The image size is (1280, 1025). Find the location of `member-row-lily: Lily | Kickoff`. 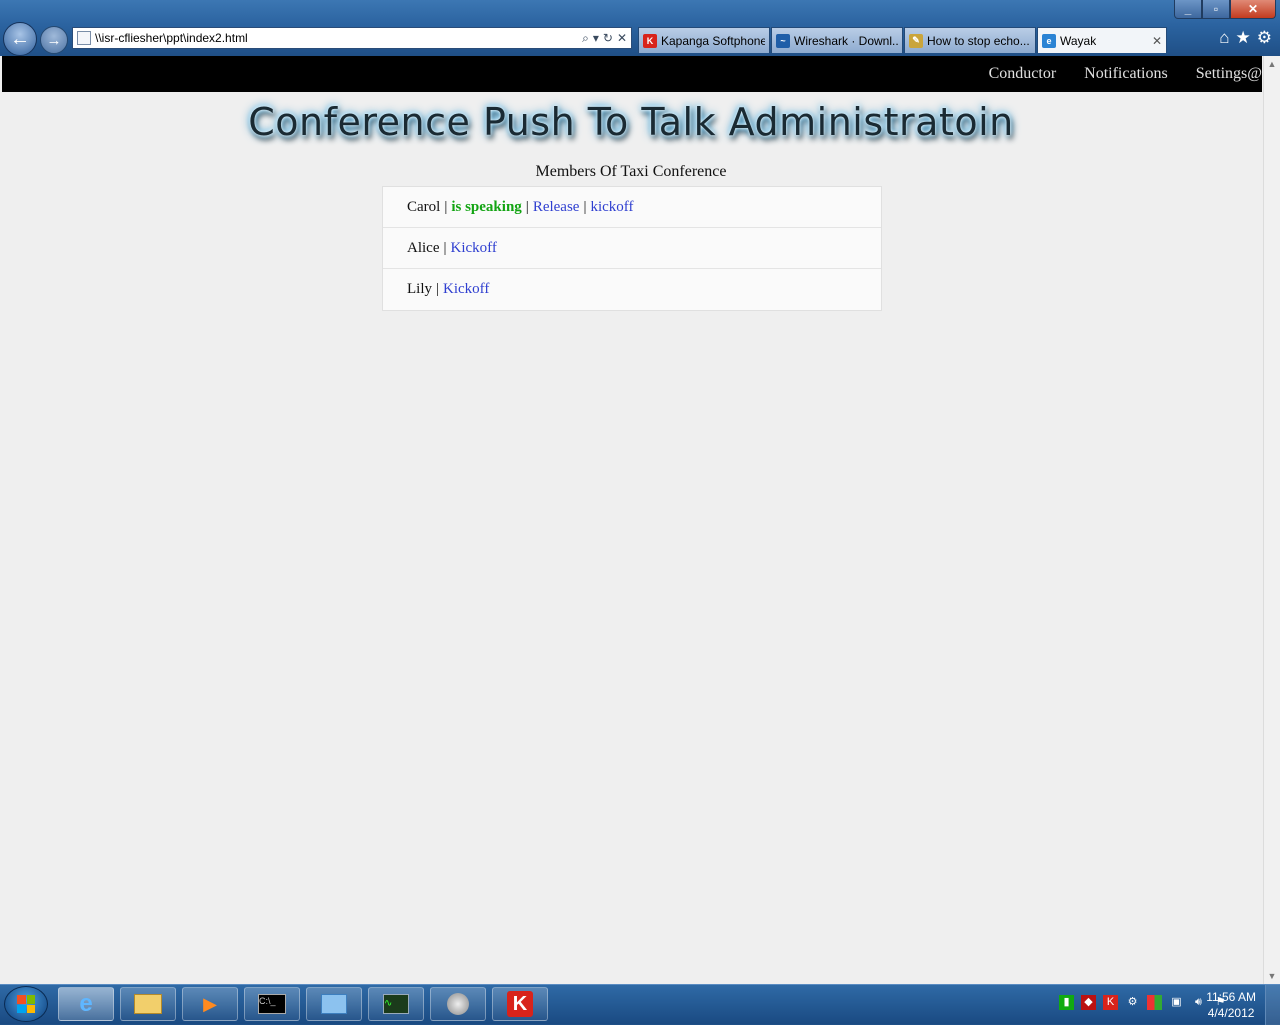

member-row-lily: Lily | Kickoff is located at coordinates (632, 289).